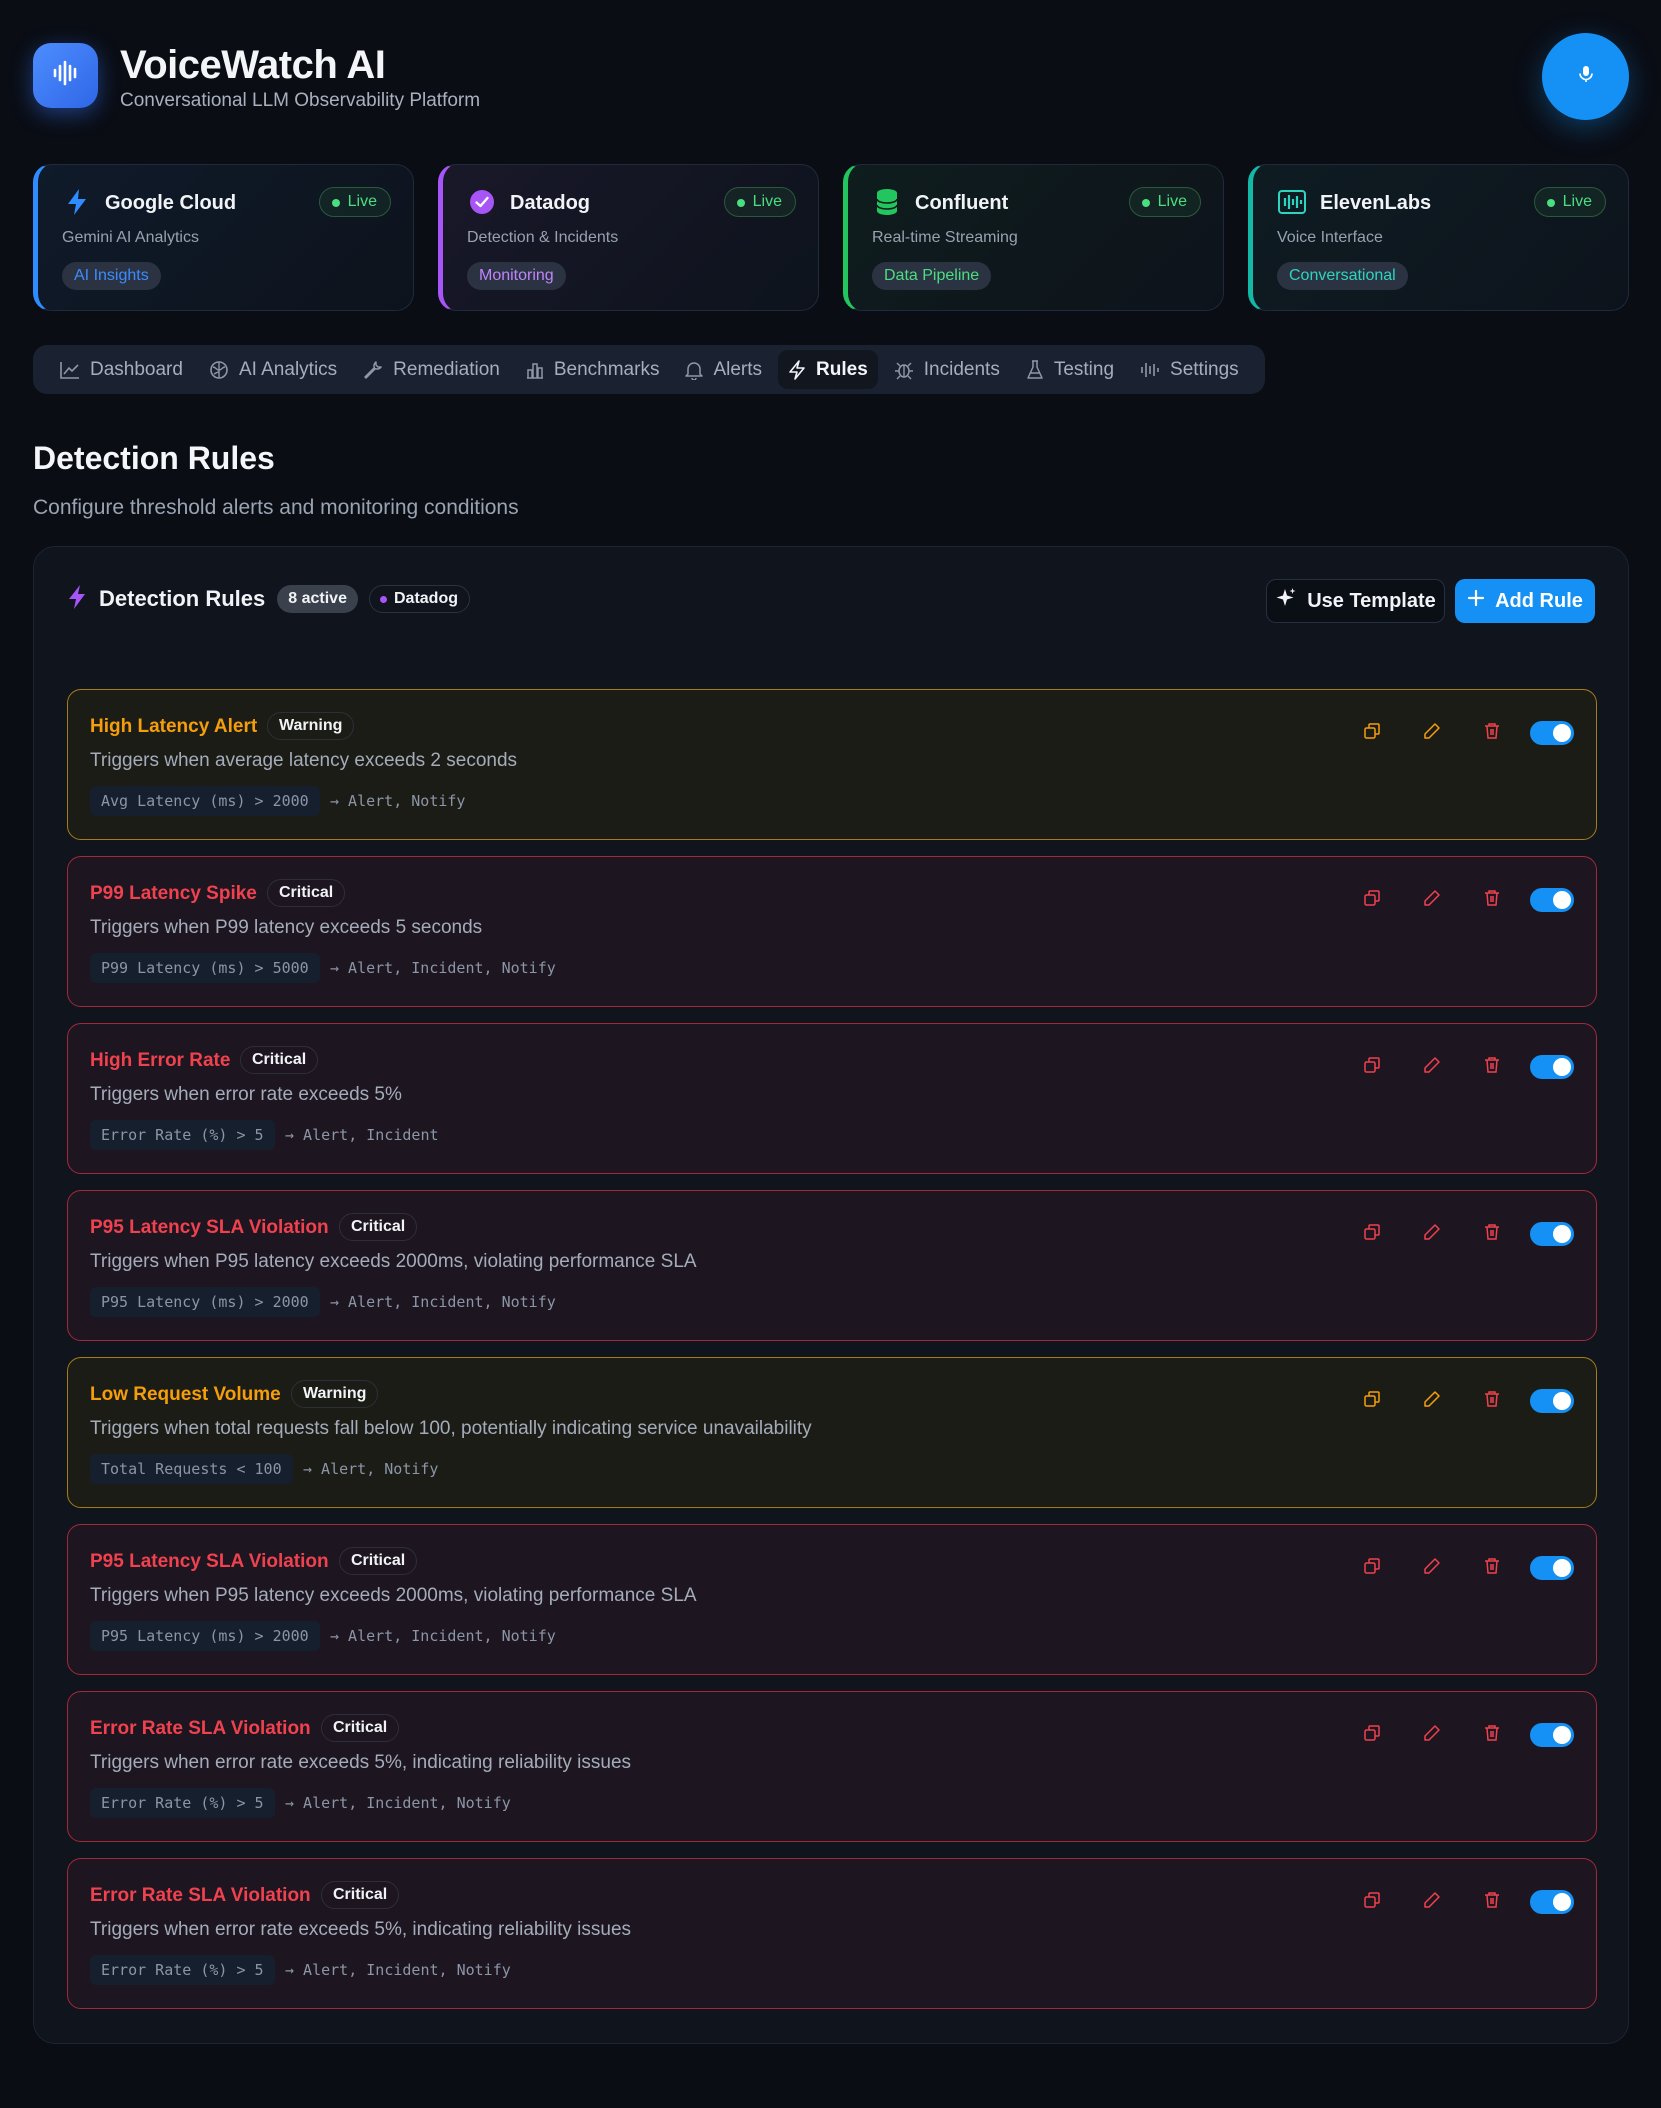 The width and height of the screenshot is (1661, 2108). I want to click on page-title: Detection Rules, so click(154, 458).